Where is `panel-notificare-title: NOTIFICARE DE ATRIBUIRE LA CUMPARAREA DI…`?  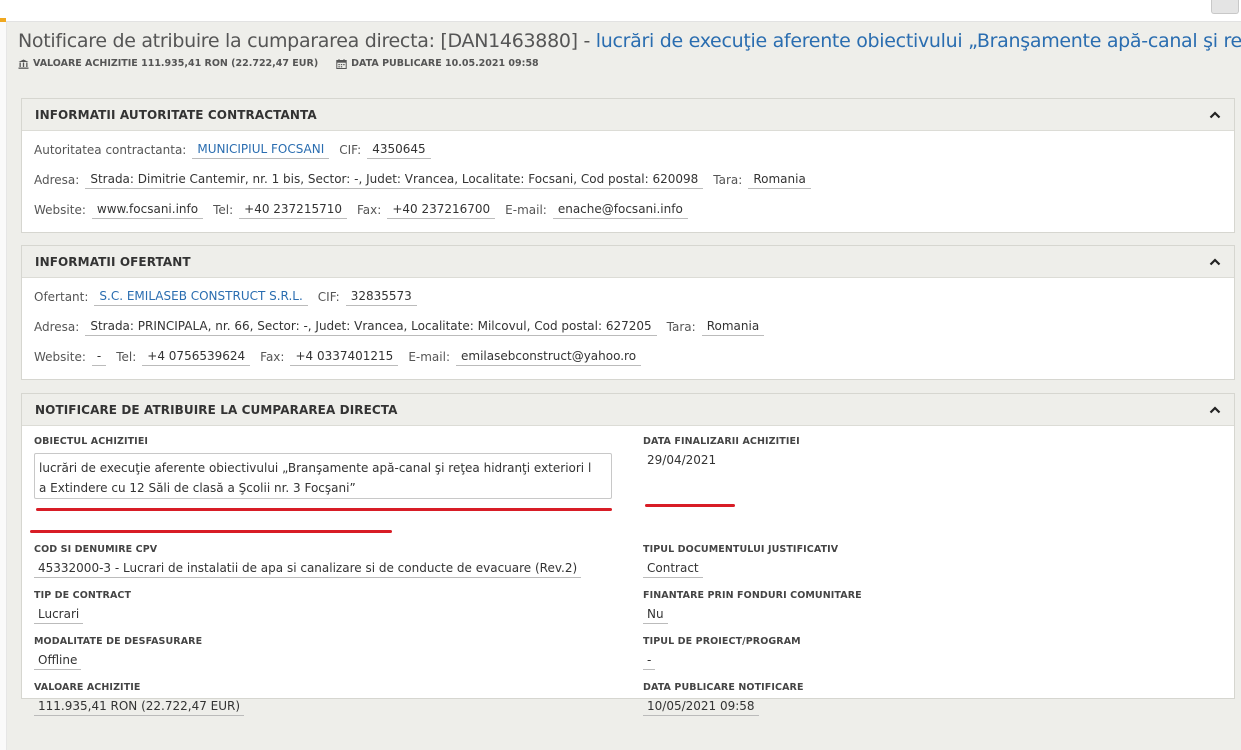 panel-notificare-title: NOTIFICARE DE ATRIBUIRE LA CUMPARAREA DI… is located at coordinates (216, 409).